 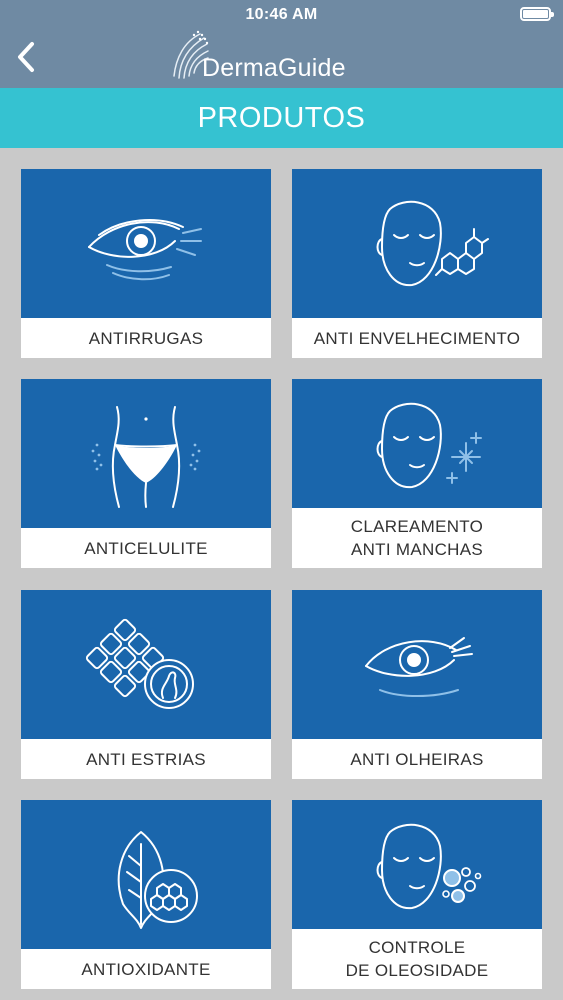 I want to click on product-card-antirrugas: ANTIRRUGAS, so click(x=146, y=263).